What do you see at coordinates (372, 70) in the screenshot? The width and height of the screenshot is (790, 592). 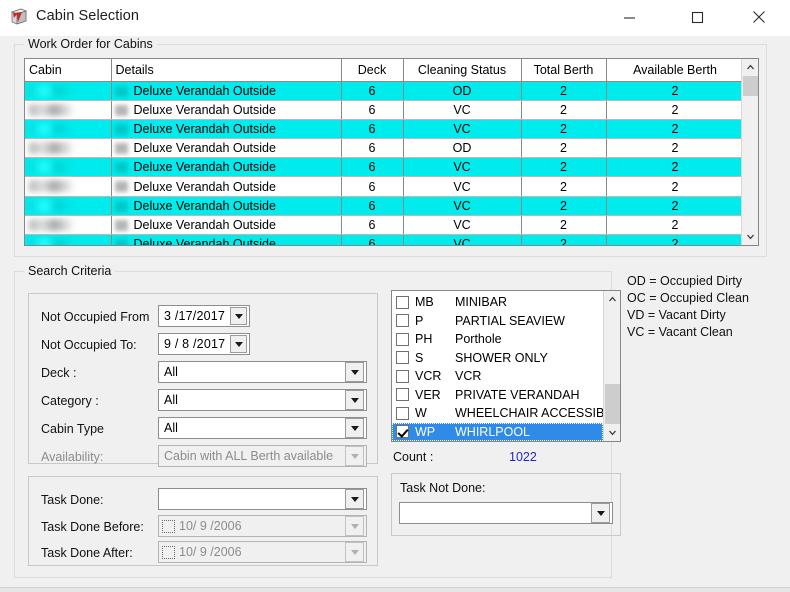 I see `column-header-deck: Deck` at bounding box center [372, 70].